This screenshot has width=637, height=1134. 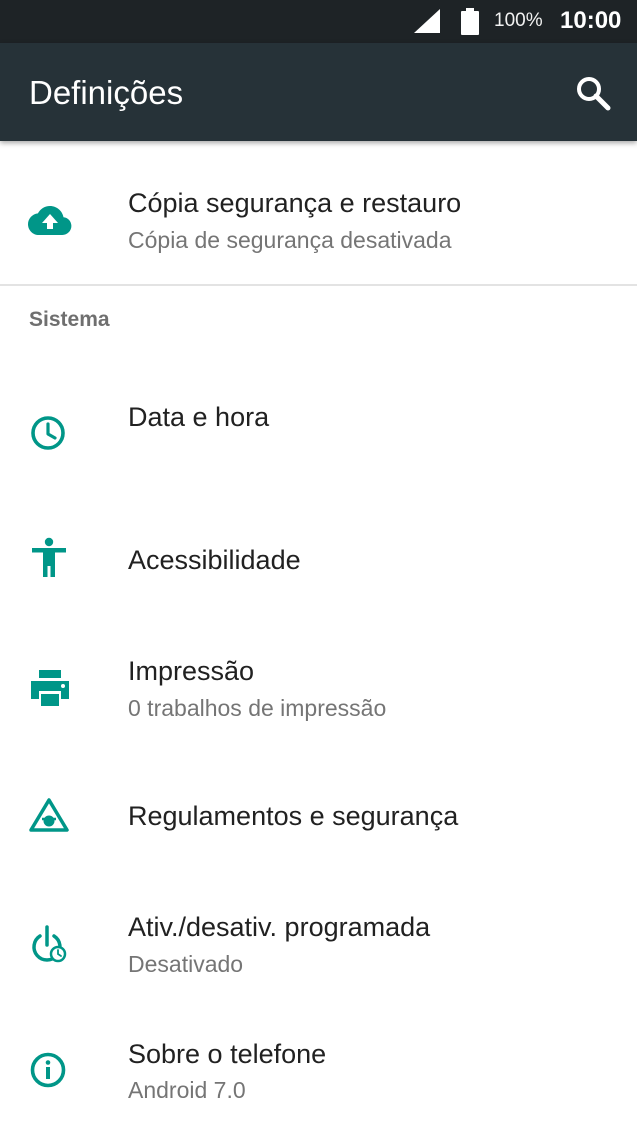 I want to click on item-subtitle: Android 7.0, so click(x=187, y=1090).